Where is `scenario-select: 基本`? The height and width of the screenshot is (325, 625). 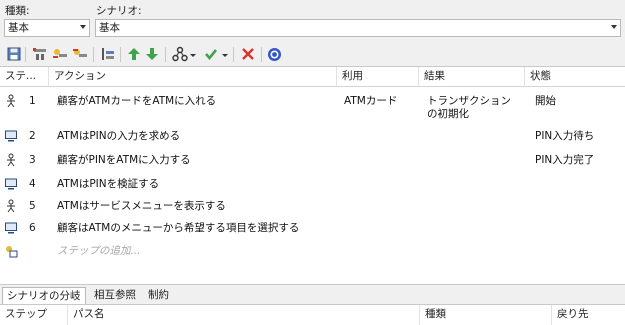
scenario-select: 基本 is located at coordinates (358, 28).